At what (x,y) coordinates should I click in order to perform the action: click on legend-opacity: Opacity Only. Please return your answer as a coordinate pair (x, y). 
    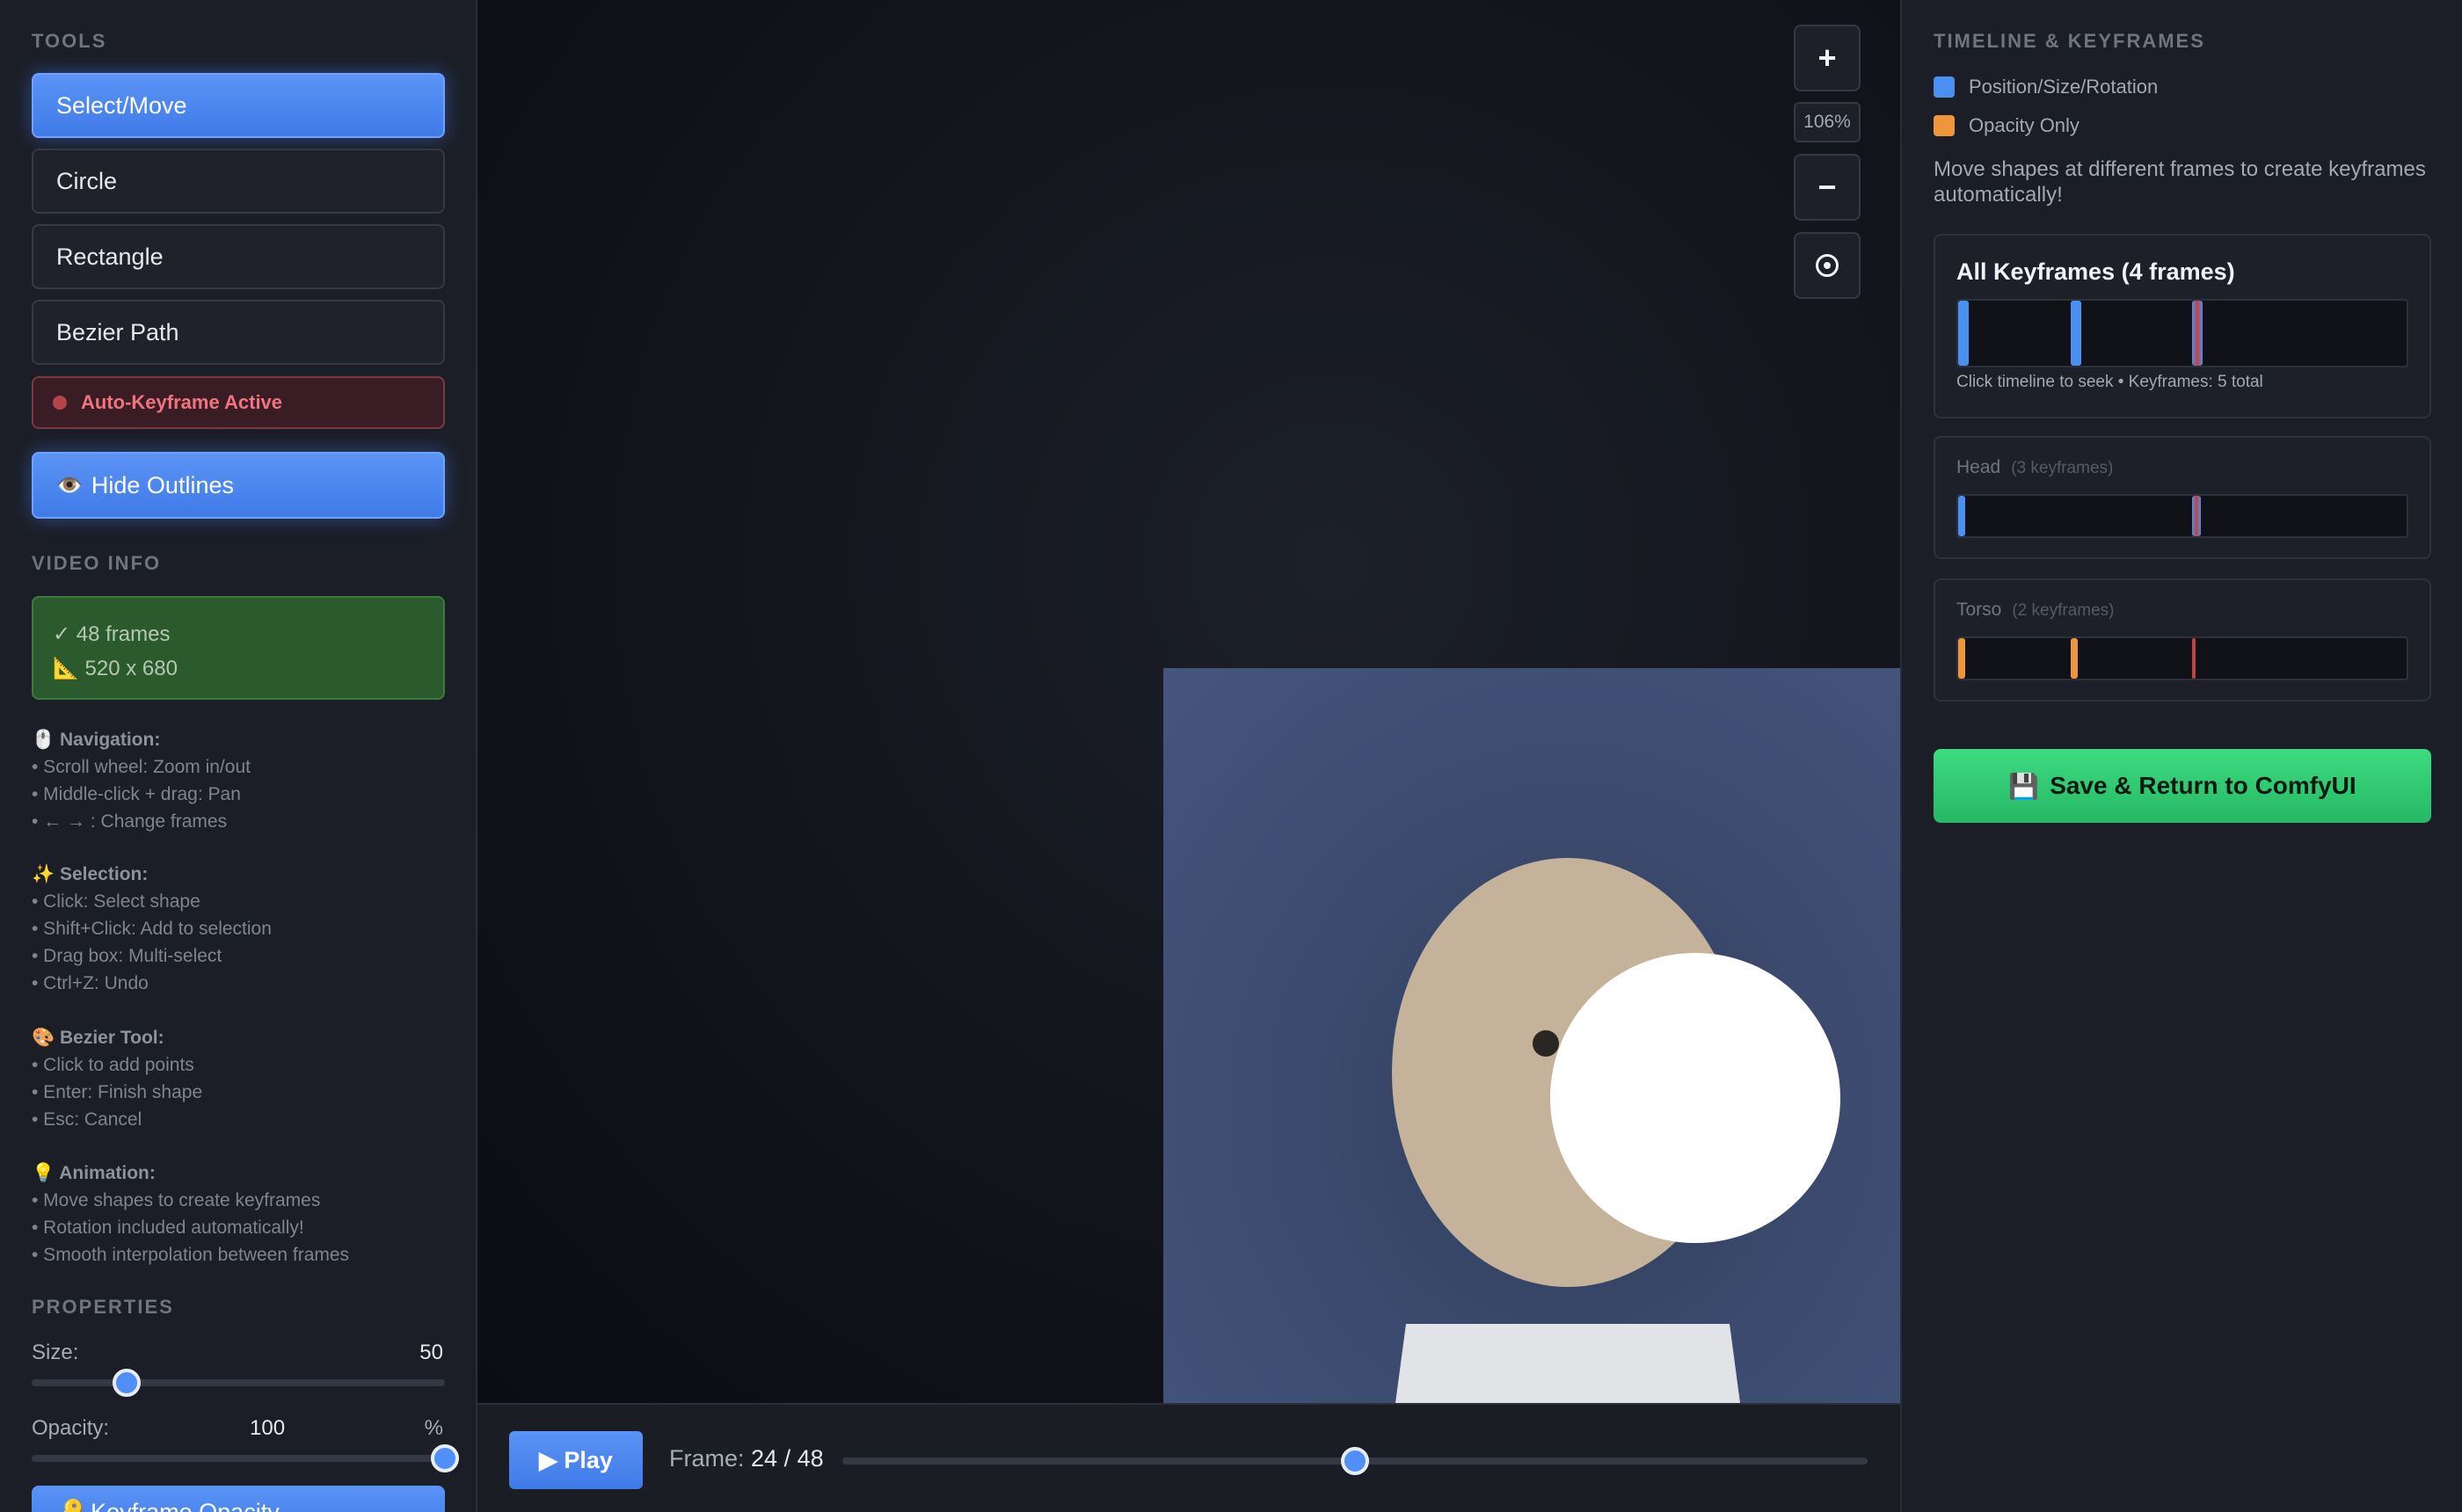
    Looking at the image, I should click on (2007, 126).